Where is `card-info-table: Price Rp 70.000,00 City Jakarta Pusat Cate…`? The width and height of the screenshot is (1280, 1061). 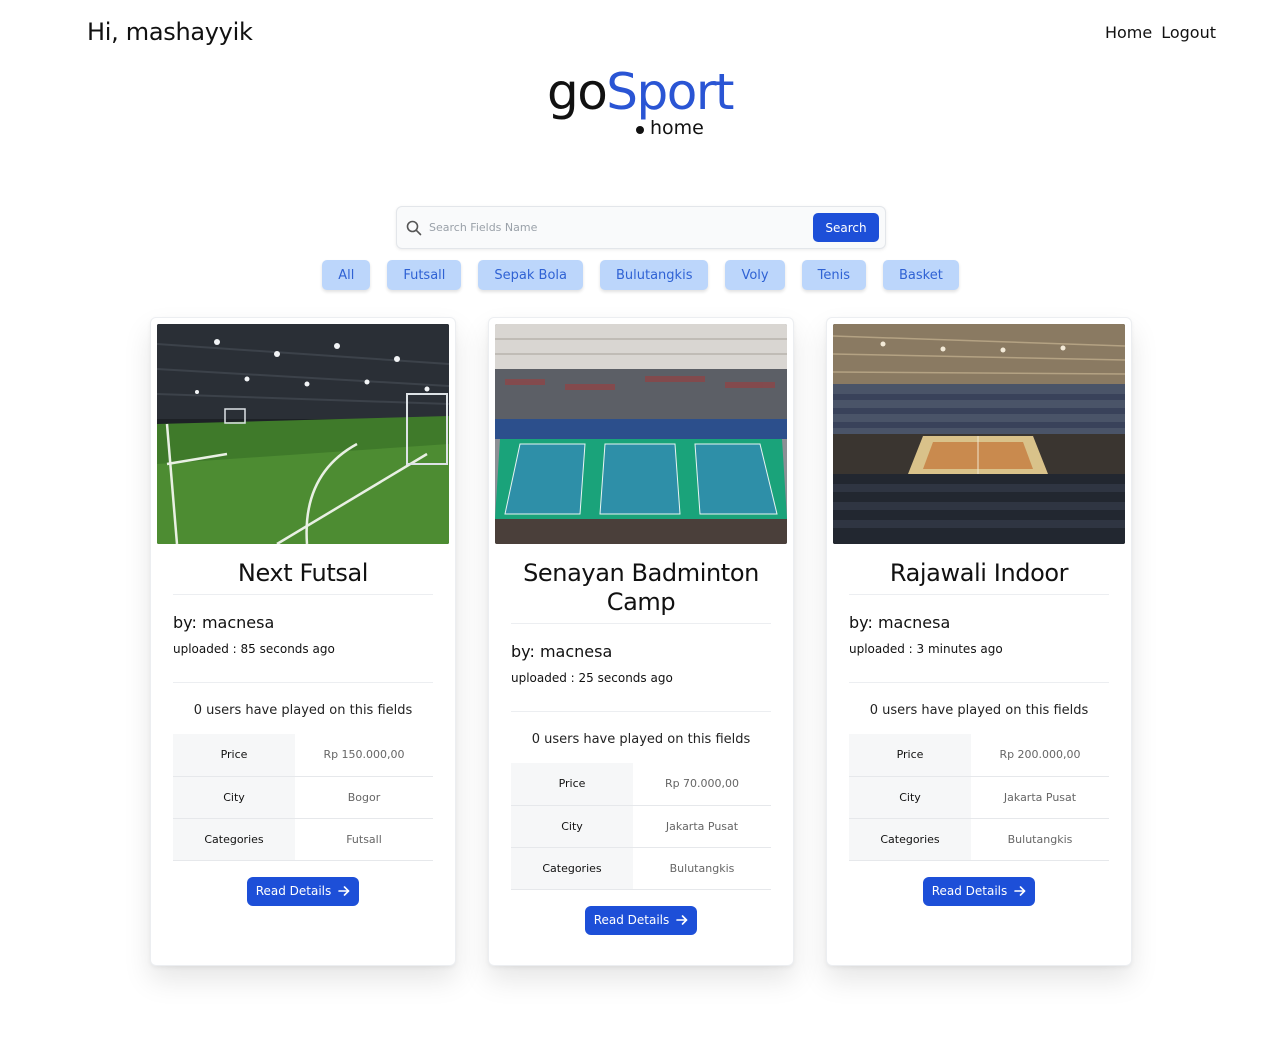
card-info-table: Price Rp 70.000,00 City Jakarta Pusat Cate… is located at coordinates (641, 826).